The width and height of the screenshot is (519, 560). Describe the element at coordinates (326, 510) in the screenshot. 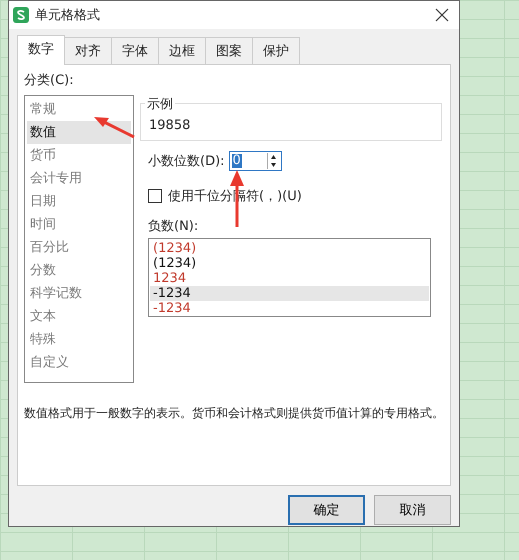

I see `ok-button: 确定` at that location.